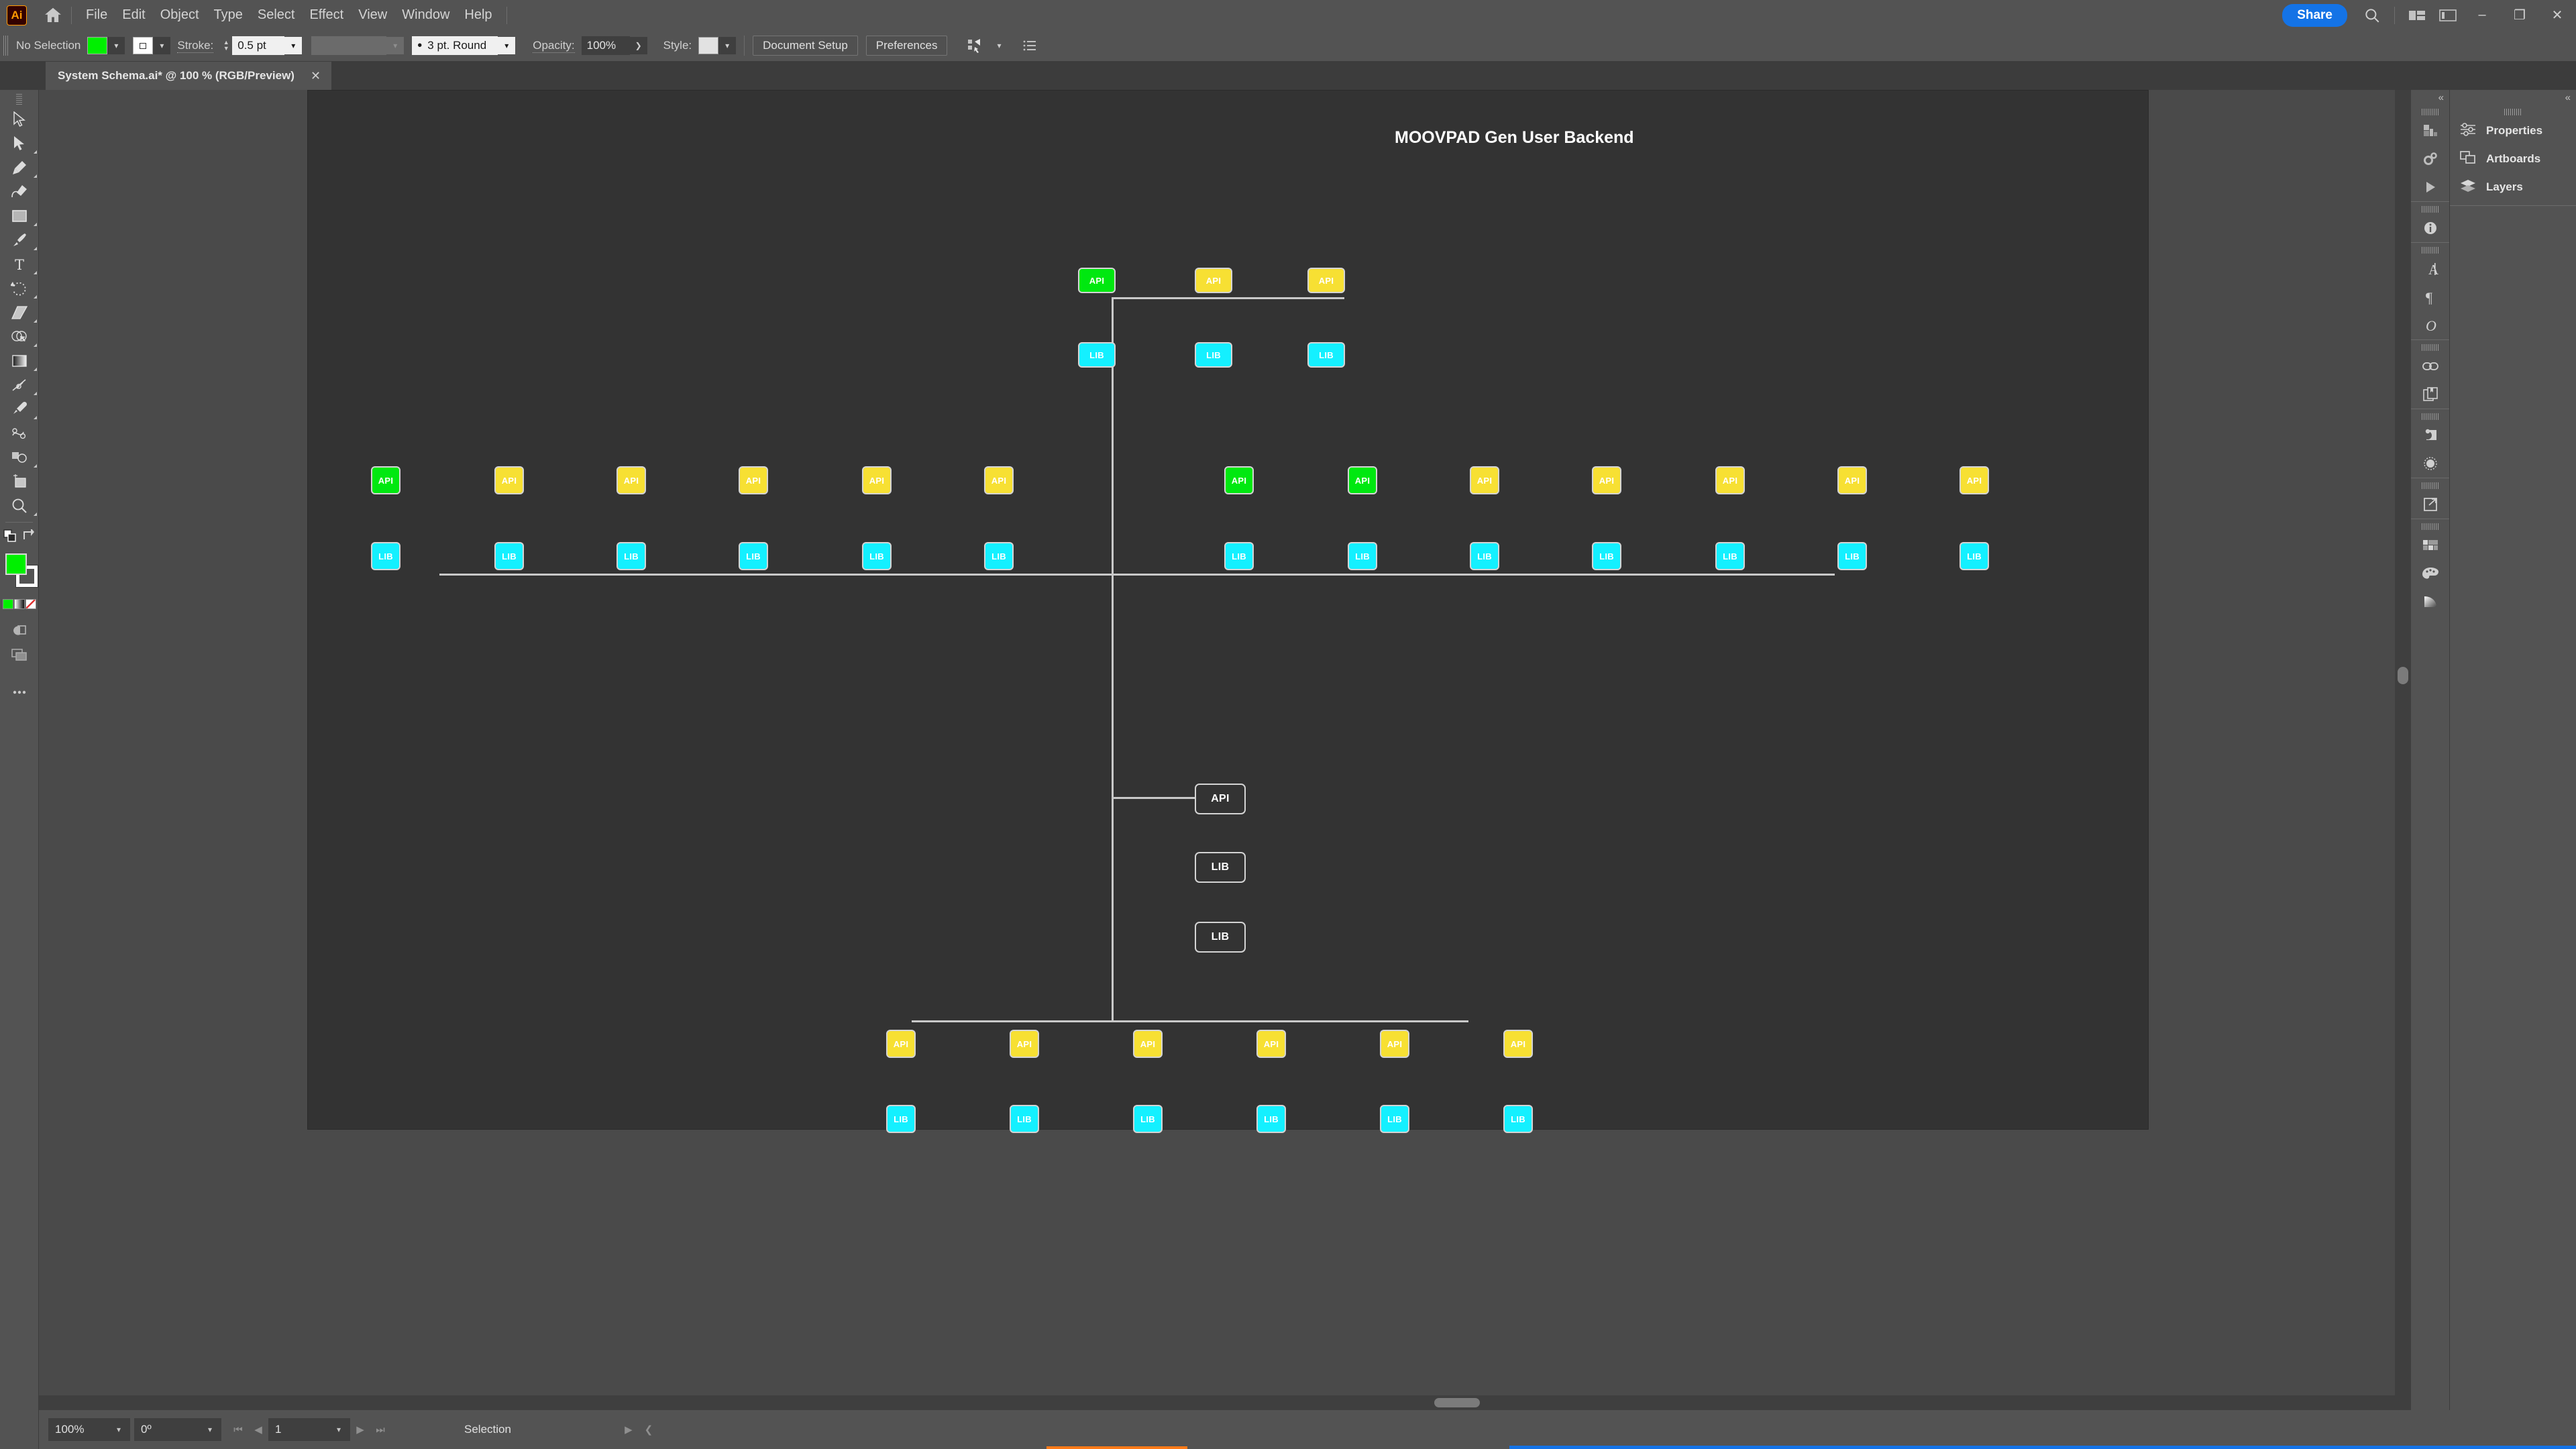 The height and width of the screenshot is (1449, 2576). What do you see at coordinates (293, 45) in the screenshot?
I see `stroke-weight-dropdown: ▾` at bounding box center [293, 45].